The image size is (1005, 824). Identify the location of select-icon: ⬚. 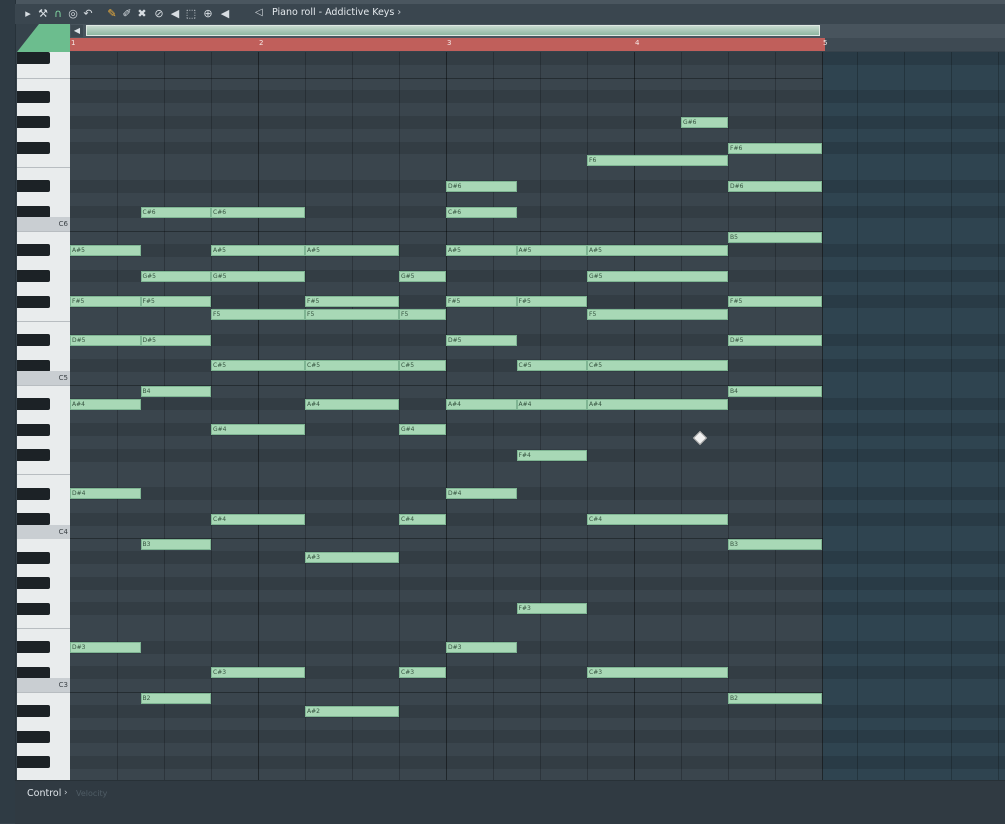
(191, 14).